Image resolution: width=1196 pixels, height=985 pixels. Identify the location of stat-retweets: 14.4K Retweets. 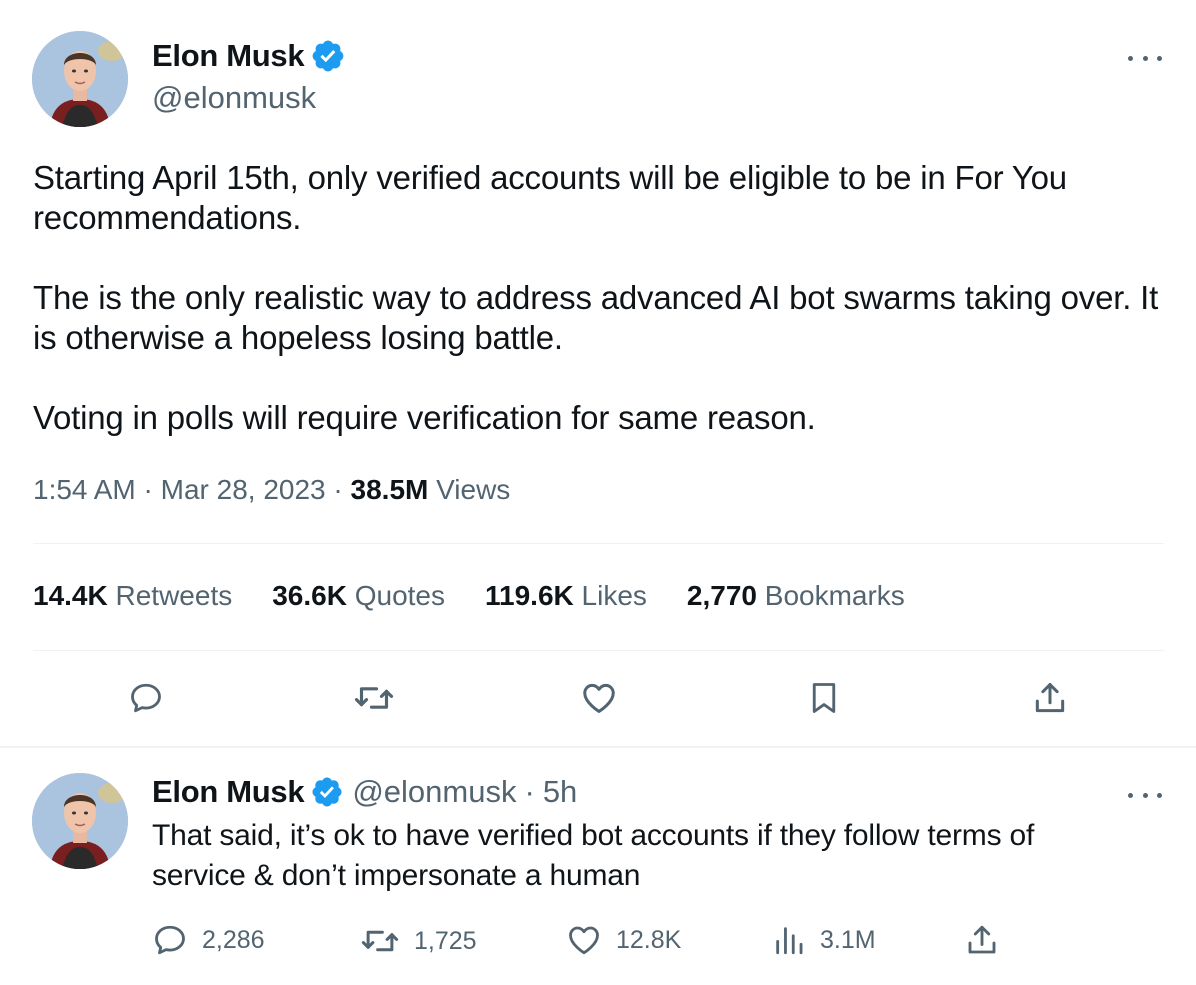
(132, 596).